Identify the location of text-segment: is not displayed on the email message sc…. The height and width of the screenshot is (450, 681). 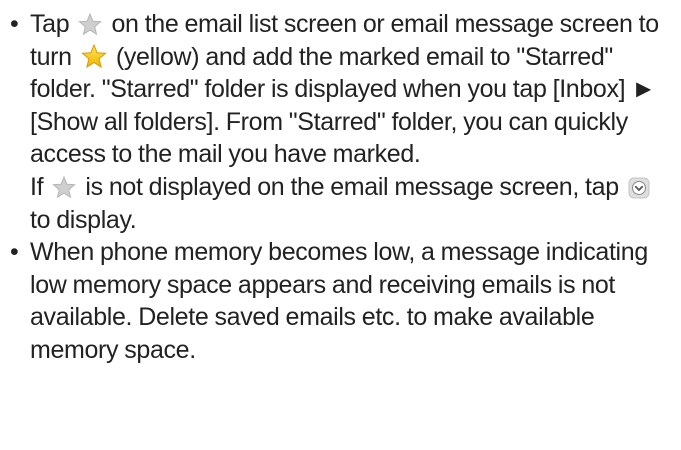
(352, 186).